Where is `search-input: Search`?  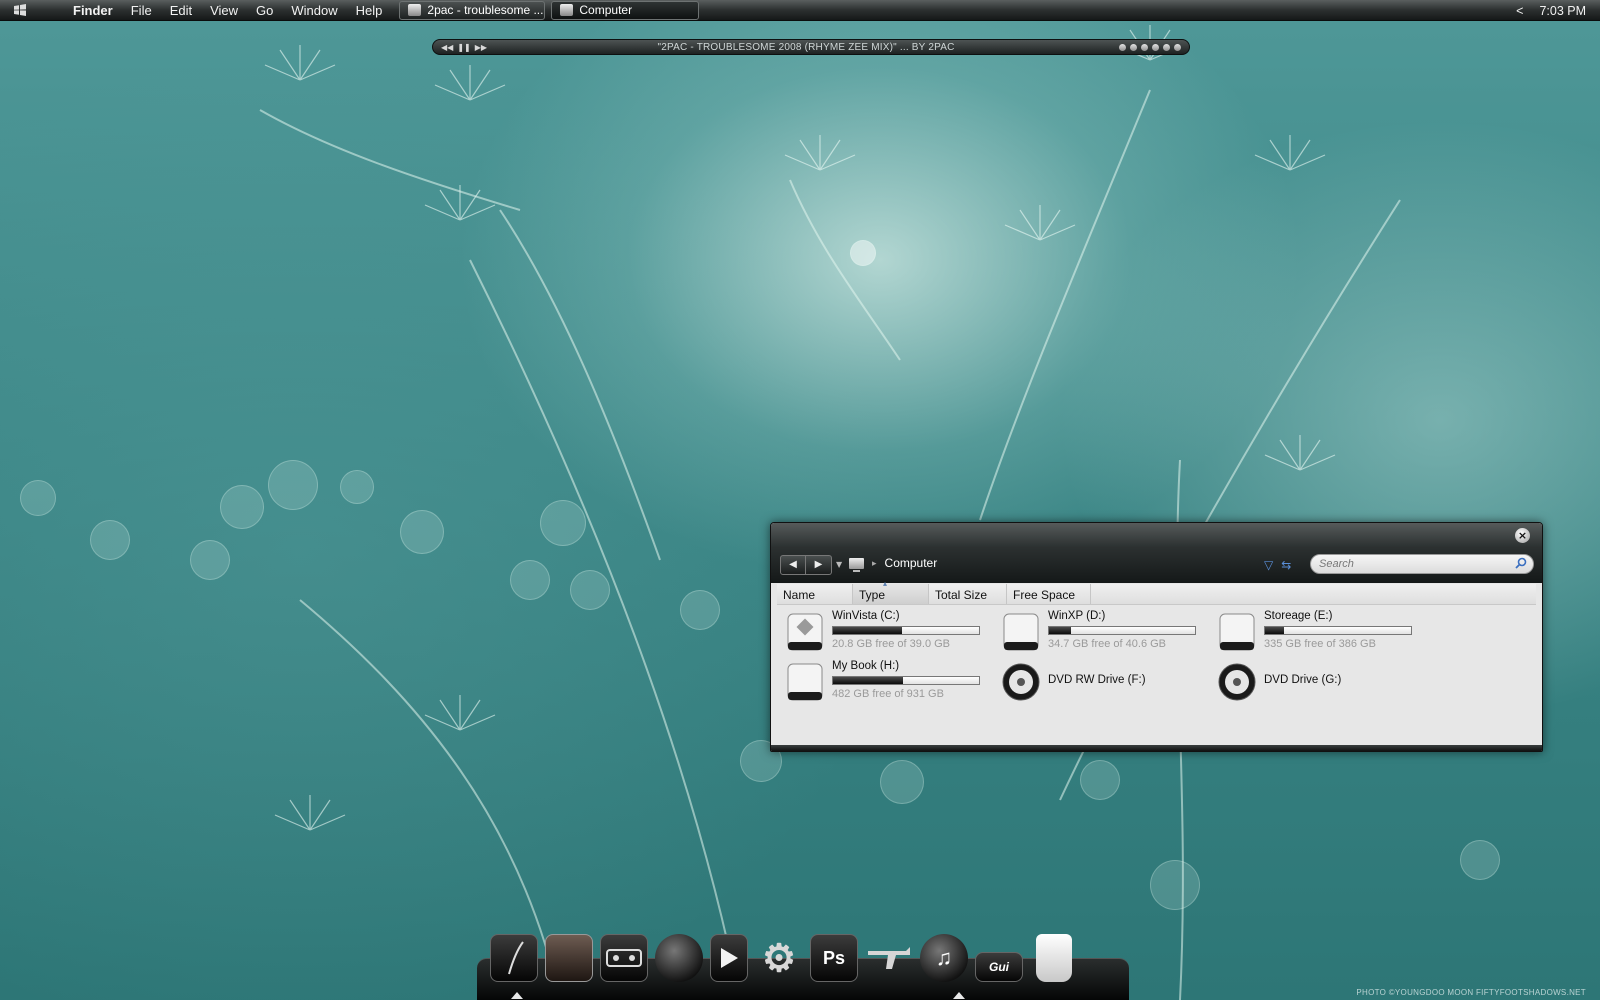
search-input: Search is located at coordinates (1422, 564).